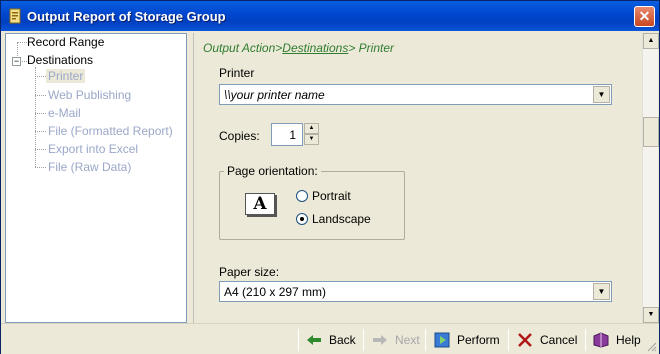  Describe the element at coordinates (314, 340) in the screenshot. I see `back-arrow-icon` at that location.